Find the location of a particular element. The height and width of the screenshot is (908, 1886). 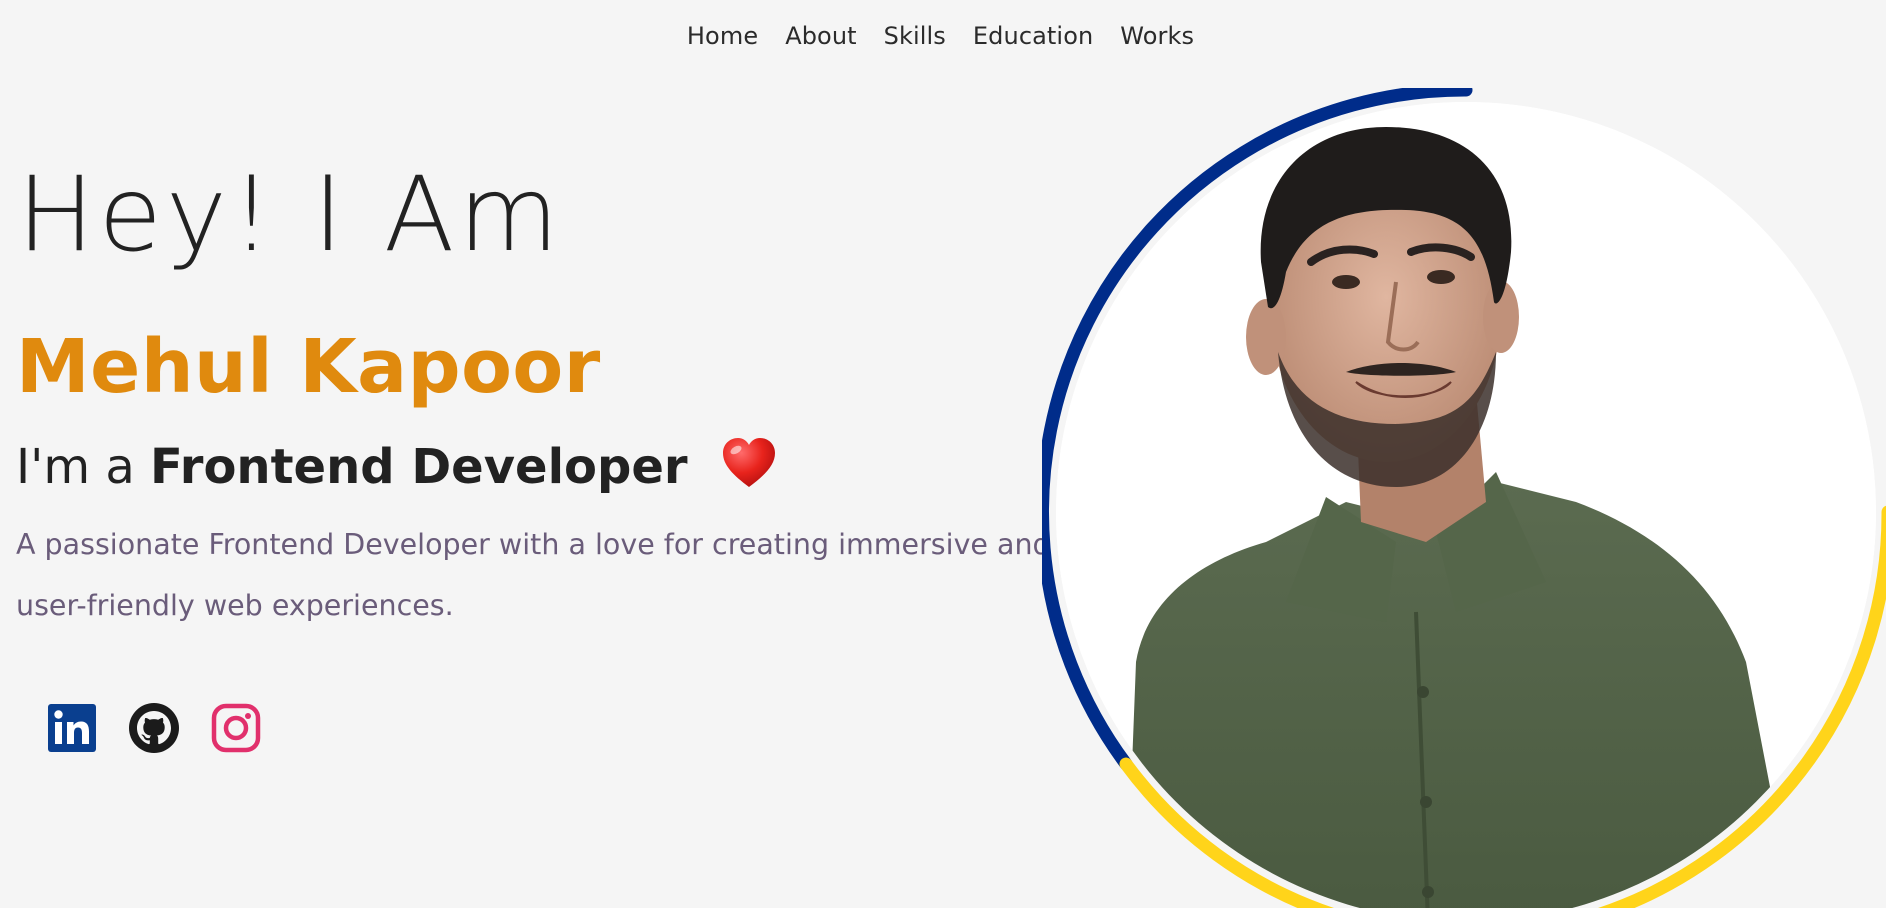

nav-skills: Skills is located at coordinates (915, 36).